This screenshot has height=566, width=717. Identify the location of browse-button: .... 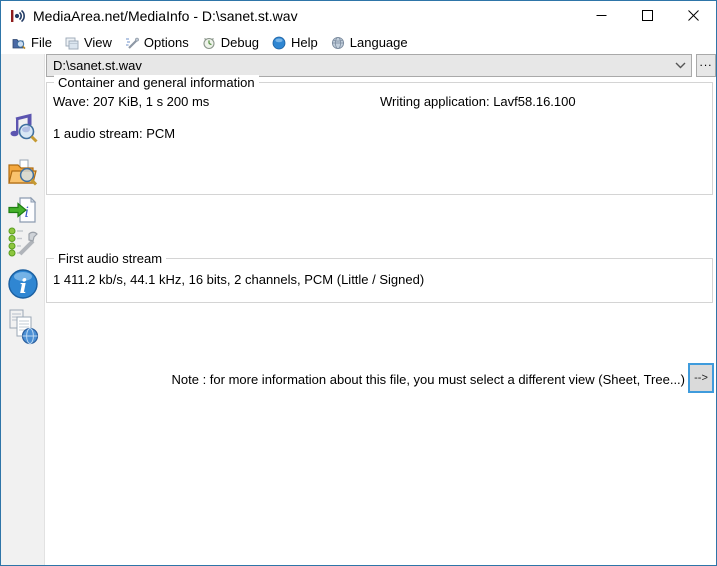
(706, 65).